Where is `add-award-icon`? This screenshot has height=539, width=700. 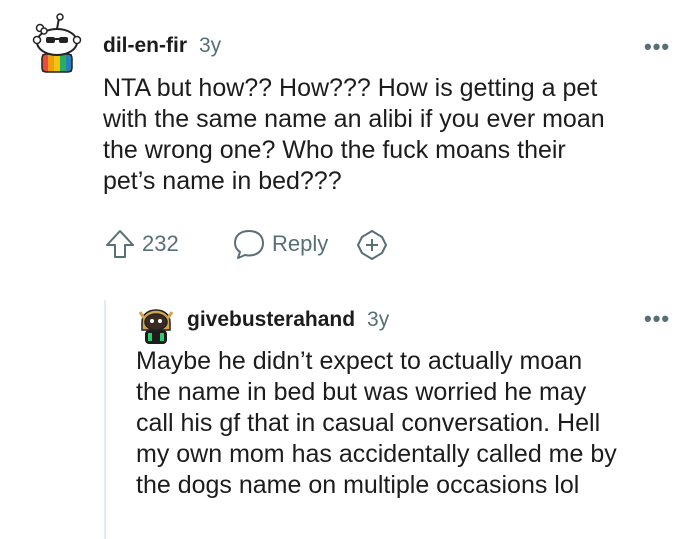
add-award-icon is located at coordinates (372, 245).